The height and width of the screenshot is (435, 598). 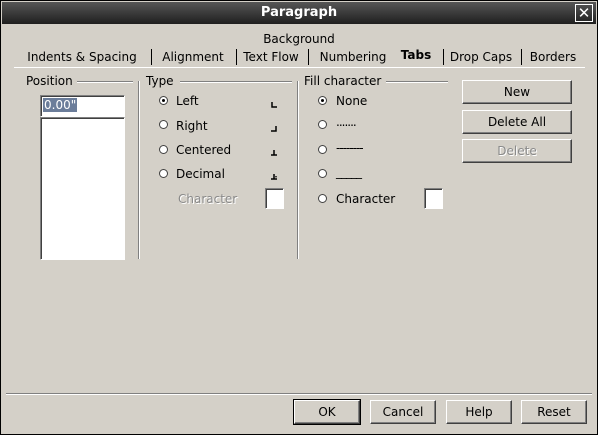 What do you see at coordinates (322, 198) in the screenshot?
I see `fill-character-radio` at bounding box center [322, 198].